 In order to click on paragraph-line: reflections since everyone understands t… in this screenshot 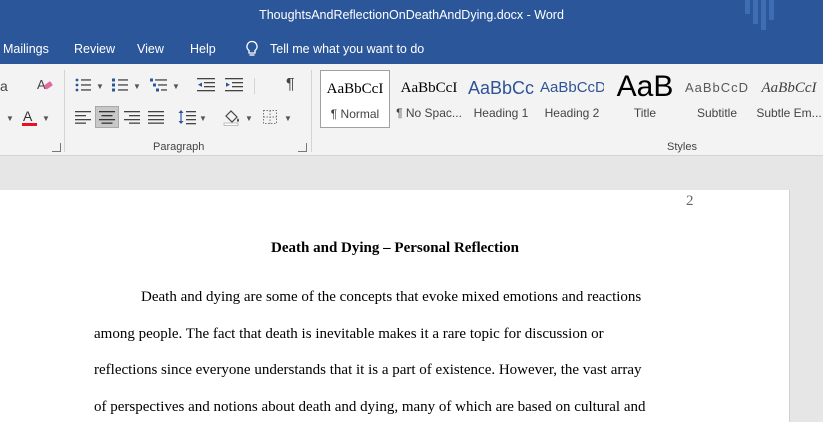, I will do `click(368, 370)`.